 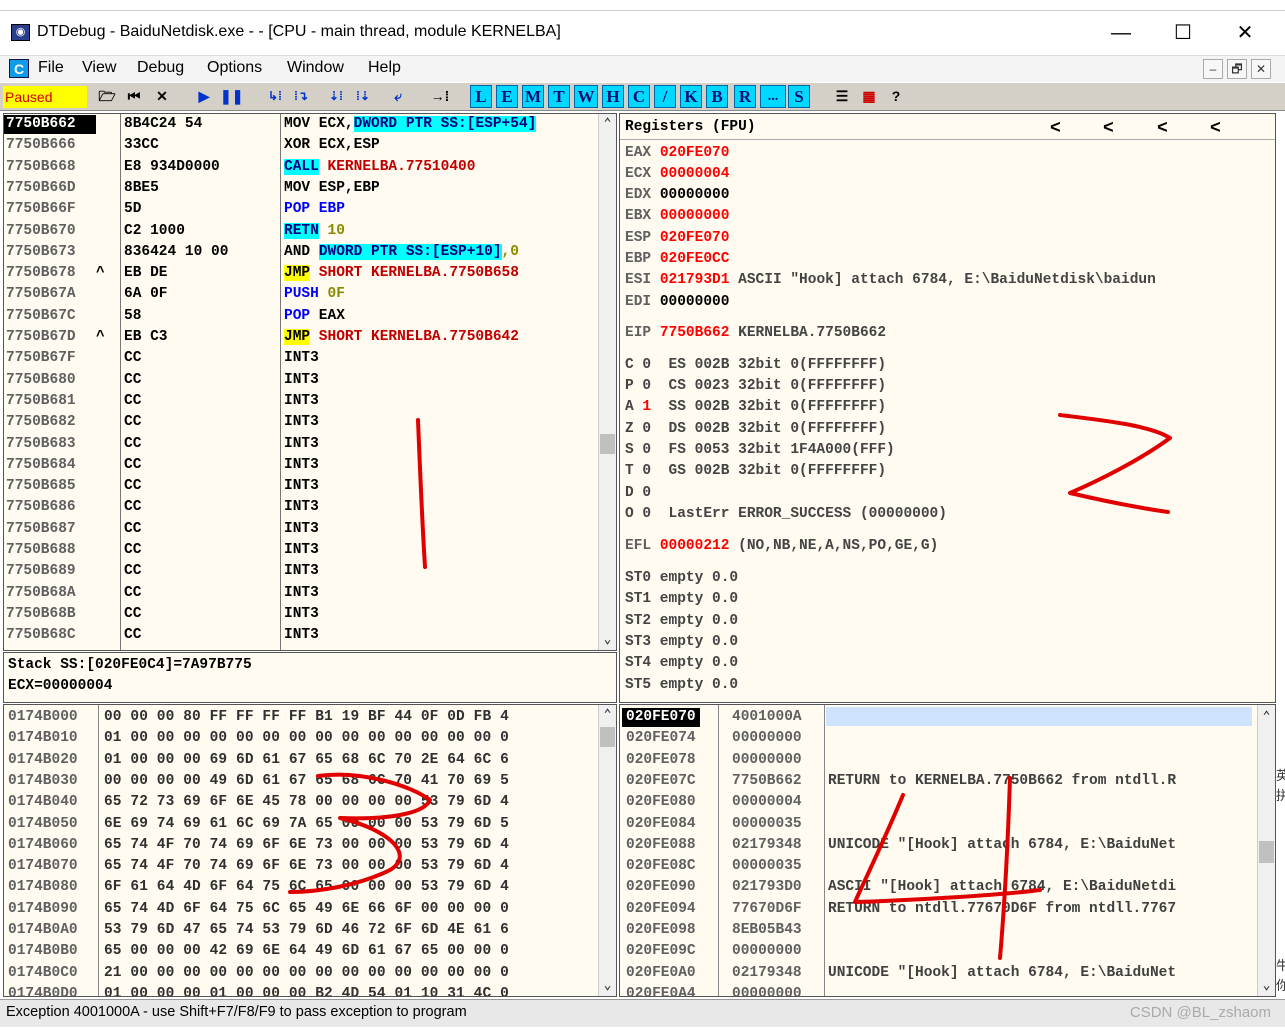 What do you see at coordinates (677, 238) in the screenshot?
I see `register-line: ESP 020FE070` at bounding box center [677, 238].